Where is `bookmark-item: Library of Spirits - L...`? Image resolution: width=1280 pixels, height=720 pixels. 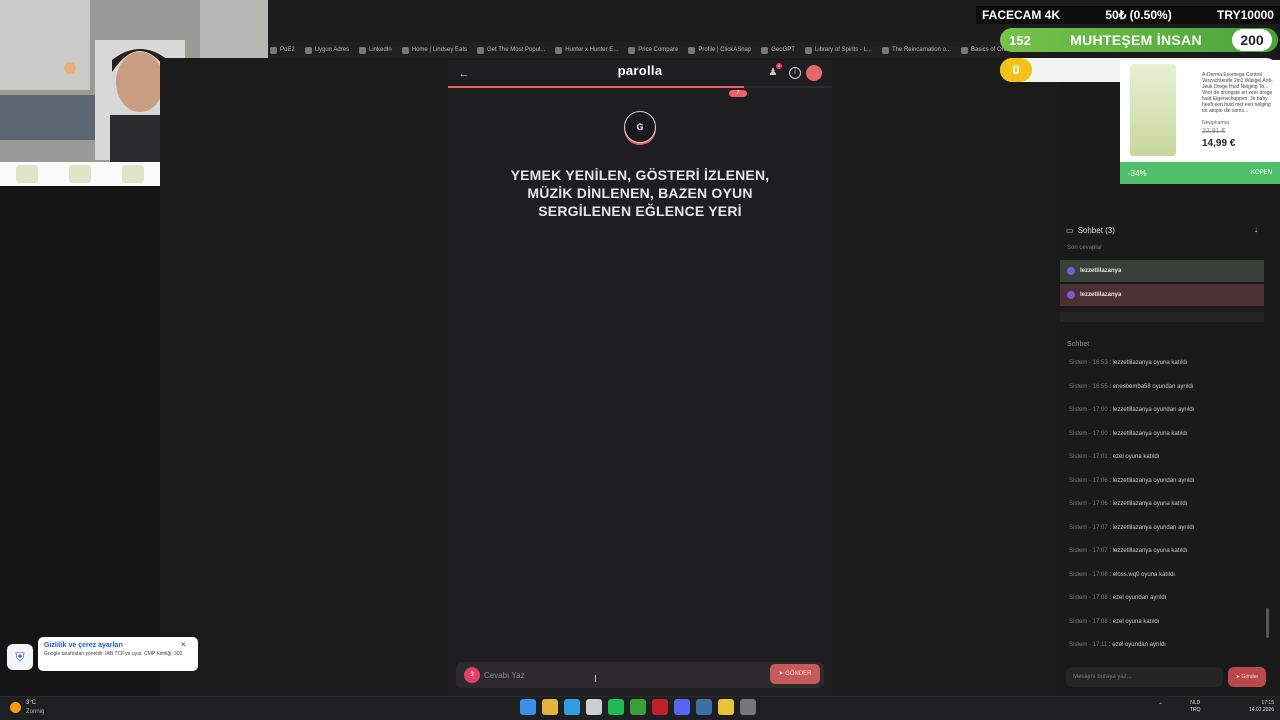
bookmark-item: Library of Spirits - L... is located at coordinates (838, 50).